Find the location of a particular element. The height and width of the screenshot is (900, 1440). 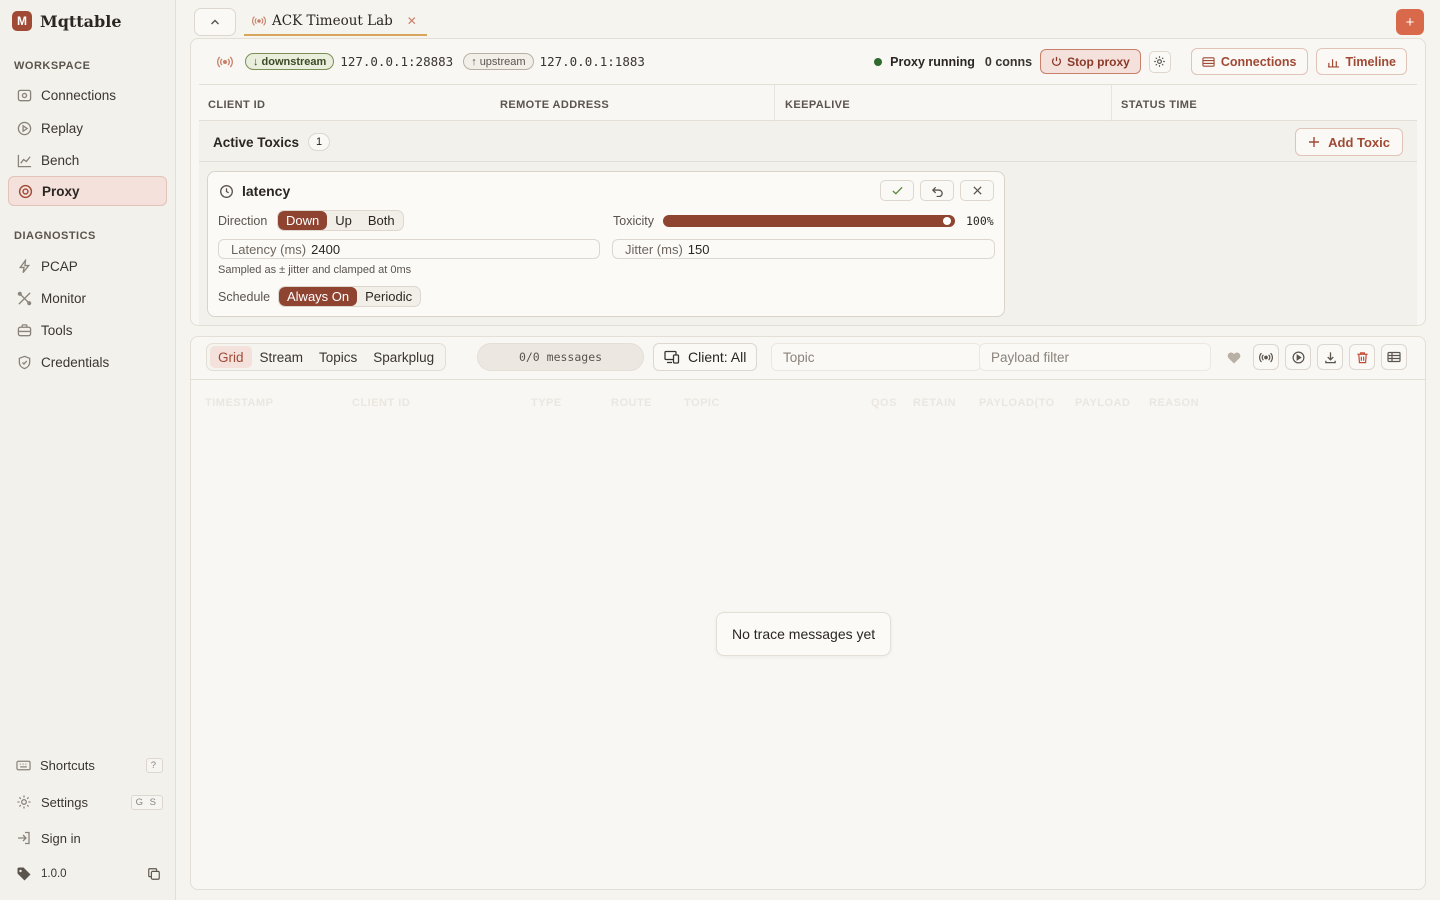

column-divider is located at coordinates (1111, 103).